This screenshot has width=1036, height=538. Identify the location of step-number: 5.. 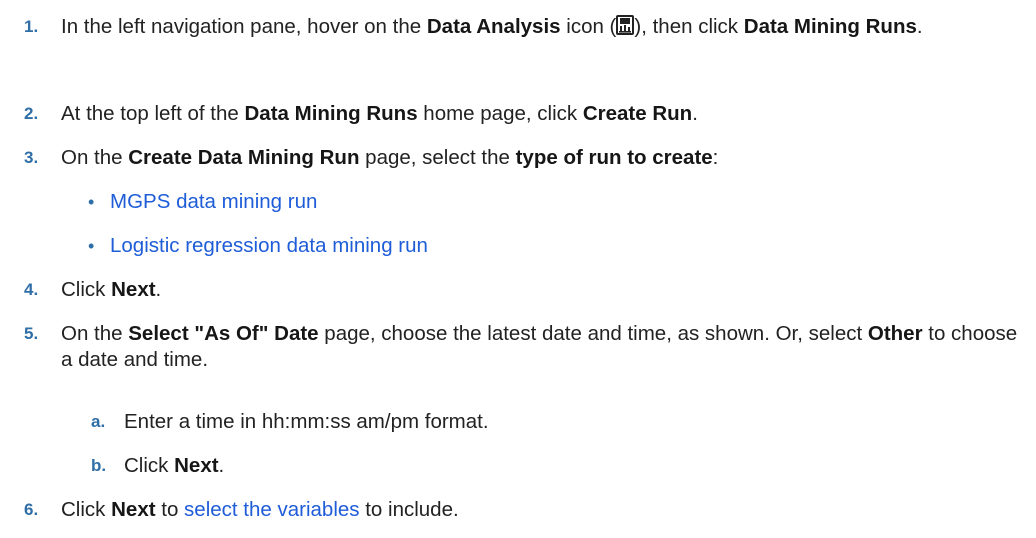
(31, 333).